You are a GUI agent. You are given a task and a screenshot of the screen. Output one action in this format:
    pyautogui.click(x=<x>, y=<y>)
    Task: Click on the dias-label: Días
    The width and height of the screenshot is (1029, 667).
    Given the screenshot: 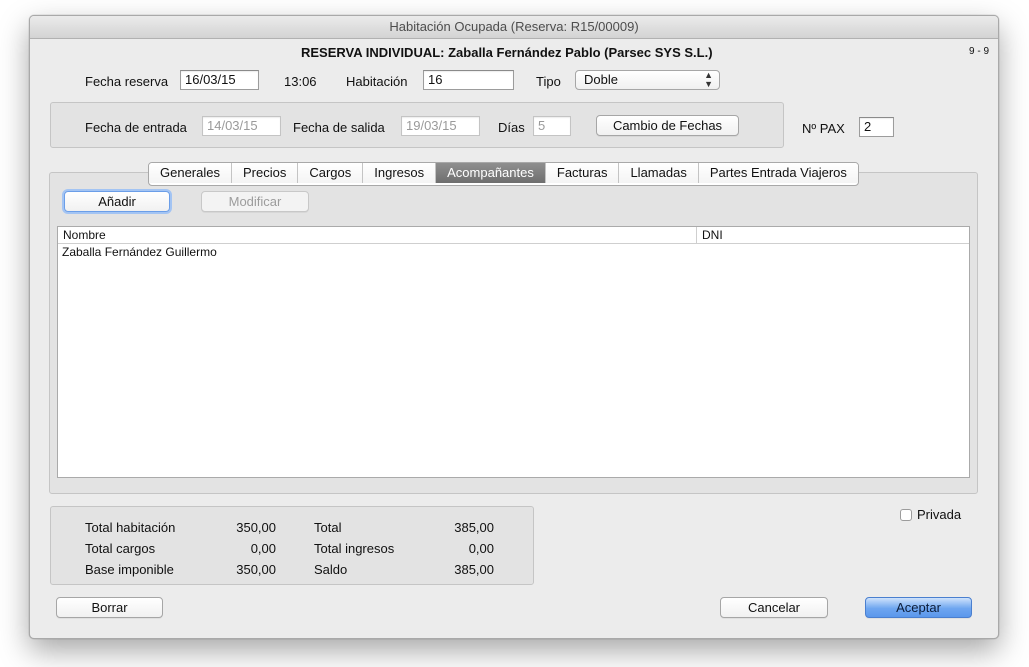 What is the action you would take?
    pyautogui.click(x=511, y=127)
    